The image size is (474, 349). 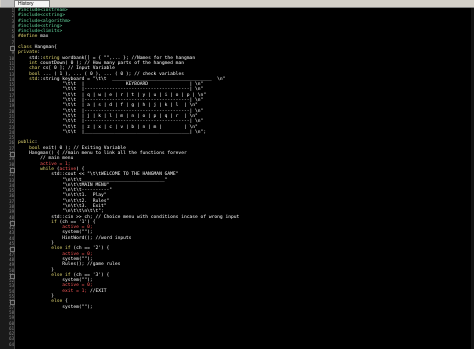 I want to click on code-token: active = 1;, so click(x=55, y=164).